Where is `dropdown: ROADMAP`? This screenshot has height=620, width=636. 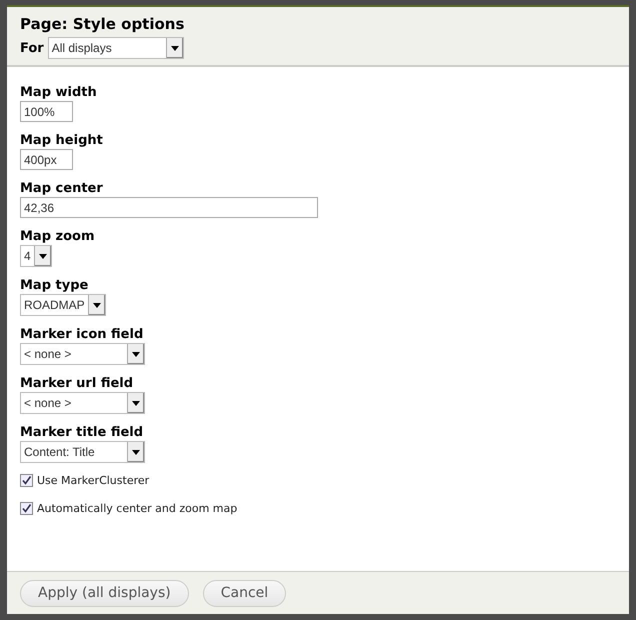 dropdown: ROADMAP is located at coordinates (63, 305).